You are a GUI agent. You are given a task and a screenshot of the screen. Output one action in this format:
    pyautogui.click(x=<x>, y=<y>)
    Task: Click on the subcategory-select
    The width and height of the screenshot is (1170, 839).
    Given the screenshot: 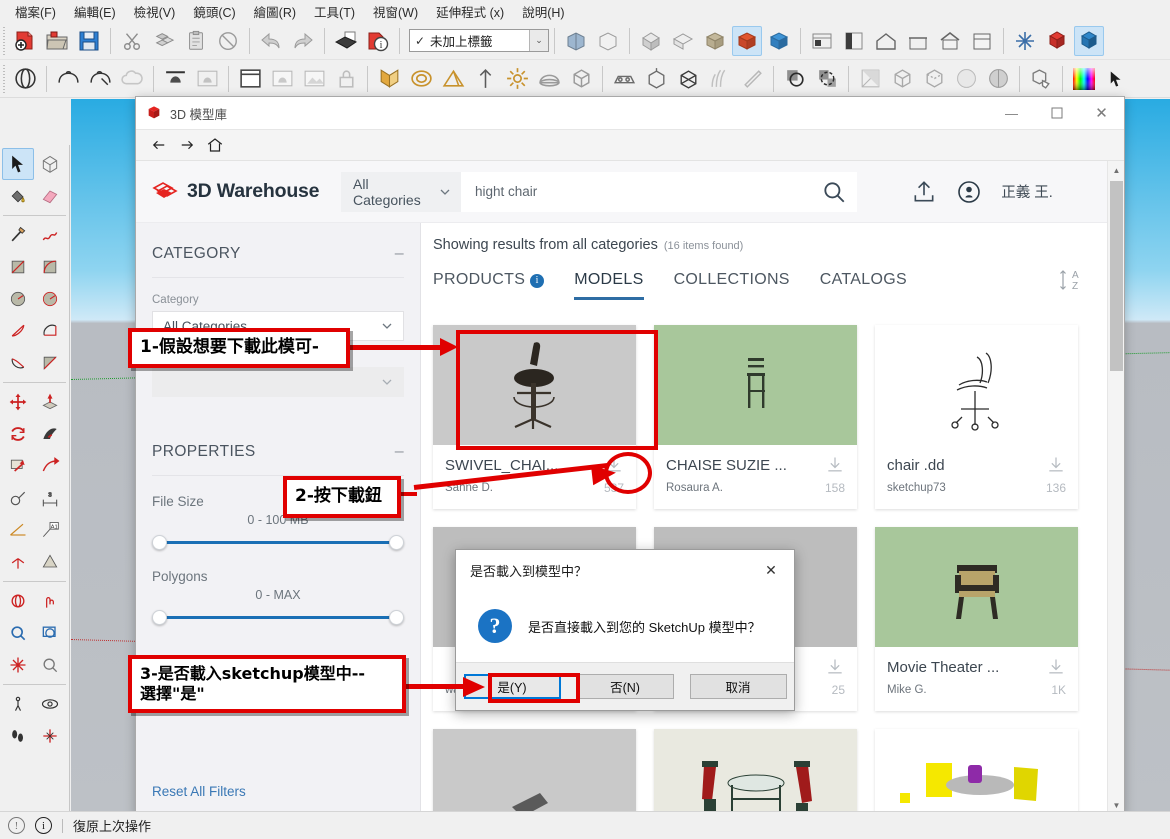 What is the action you would take?
    pyautogui.click(x=278, y=382)
    